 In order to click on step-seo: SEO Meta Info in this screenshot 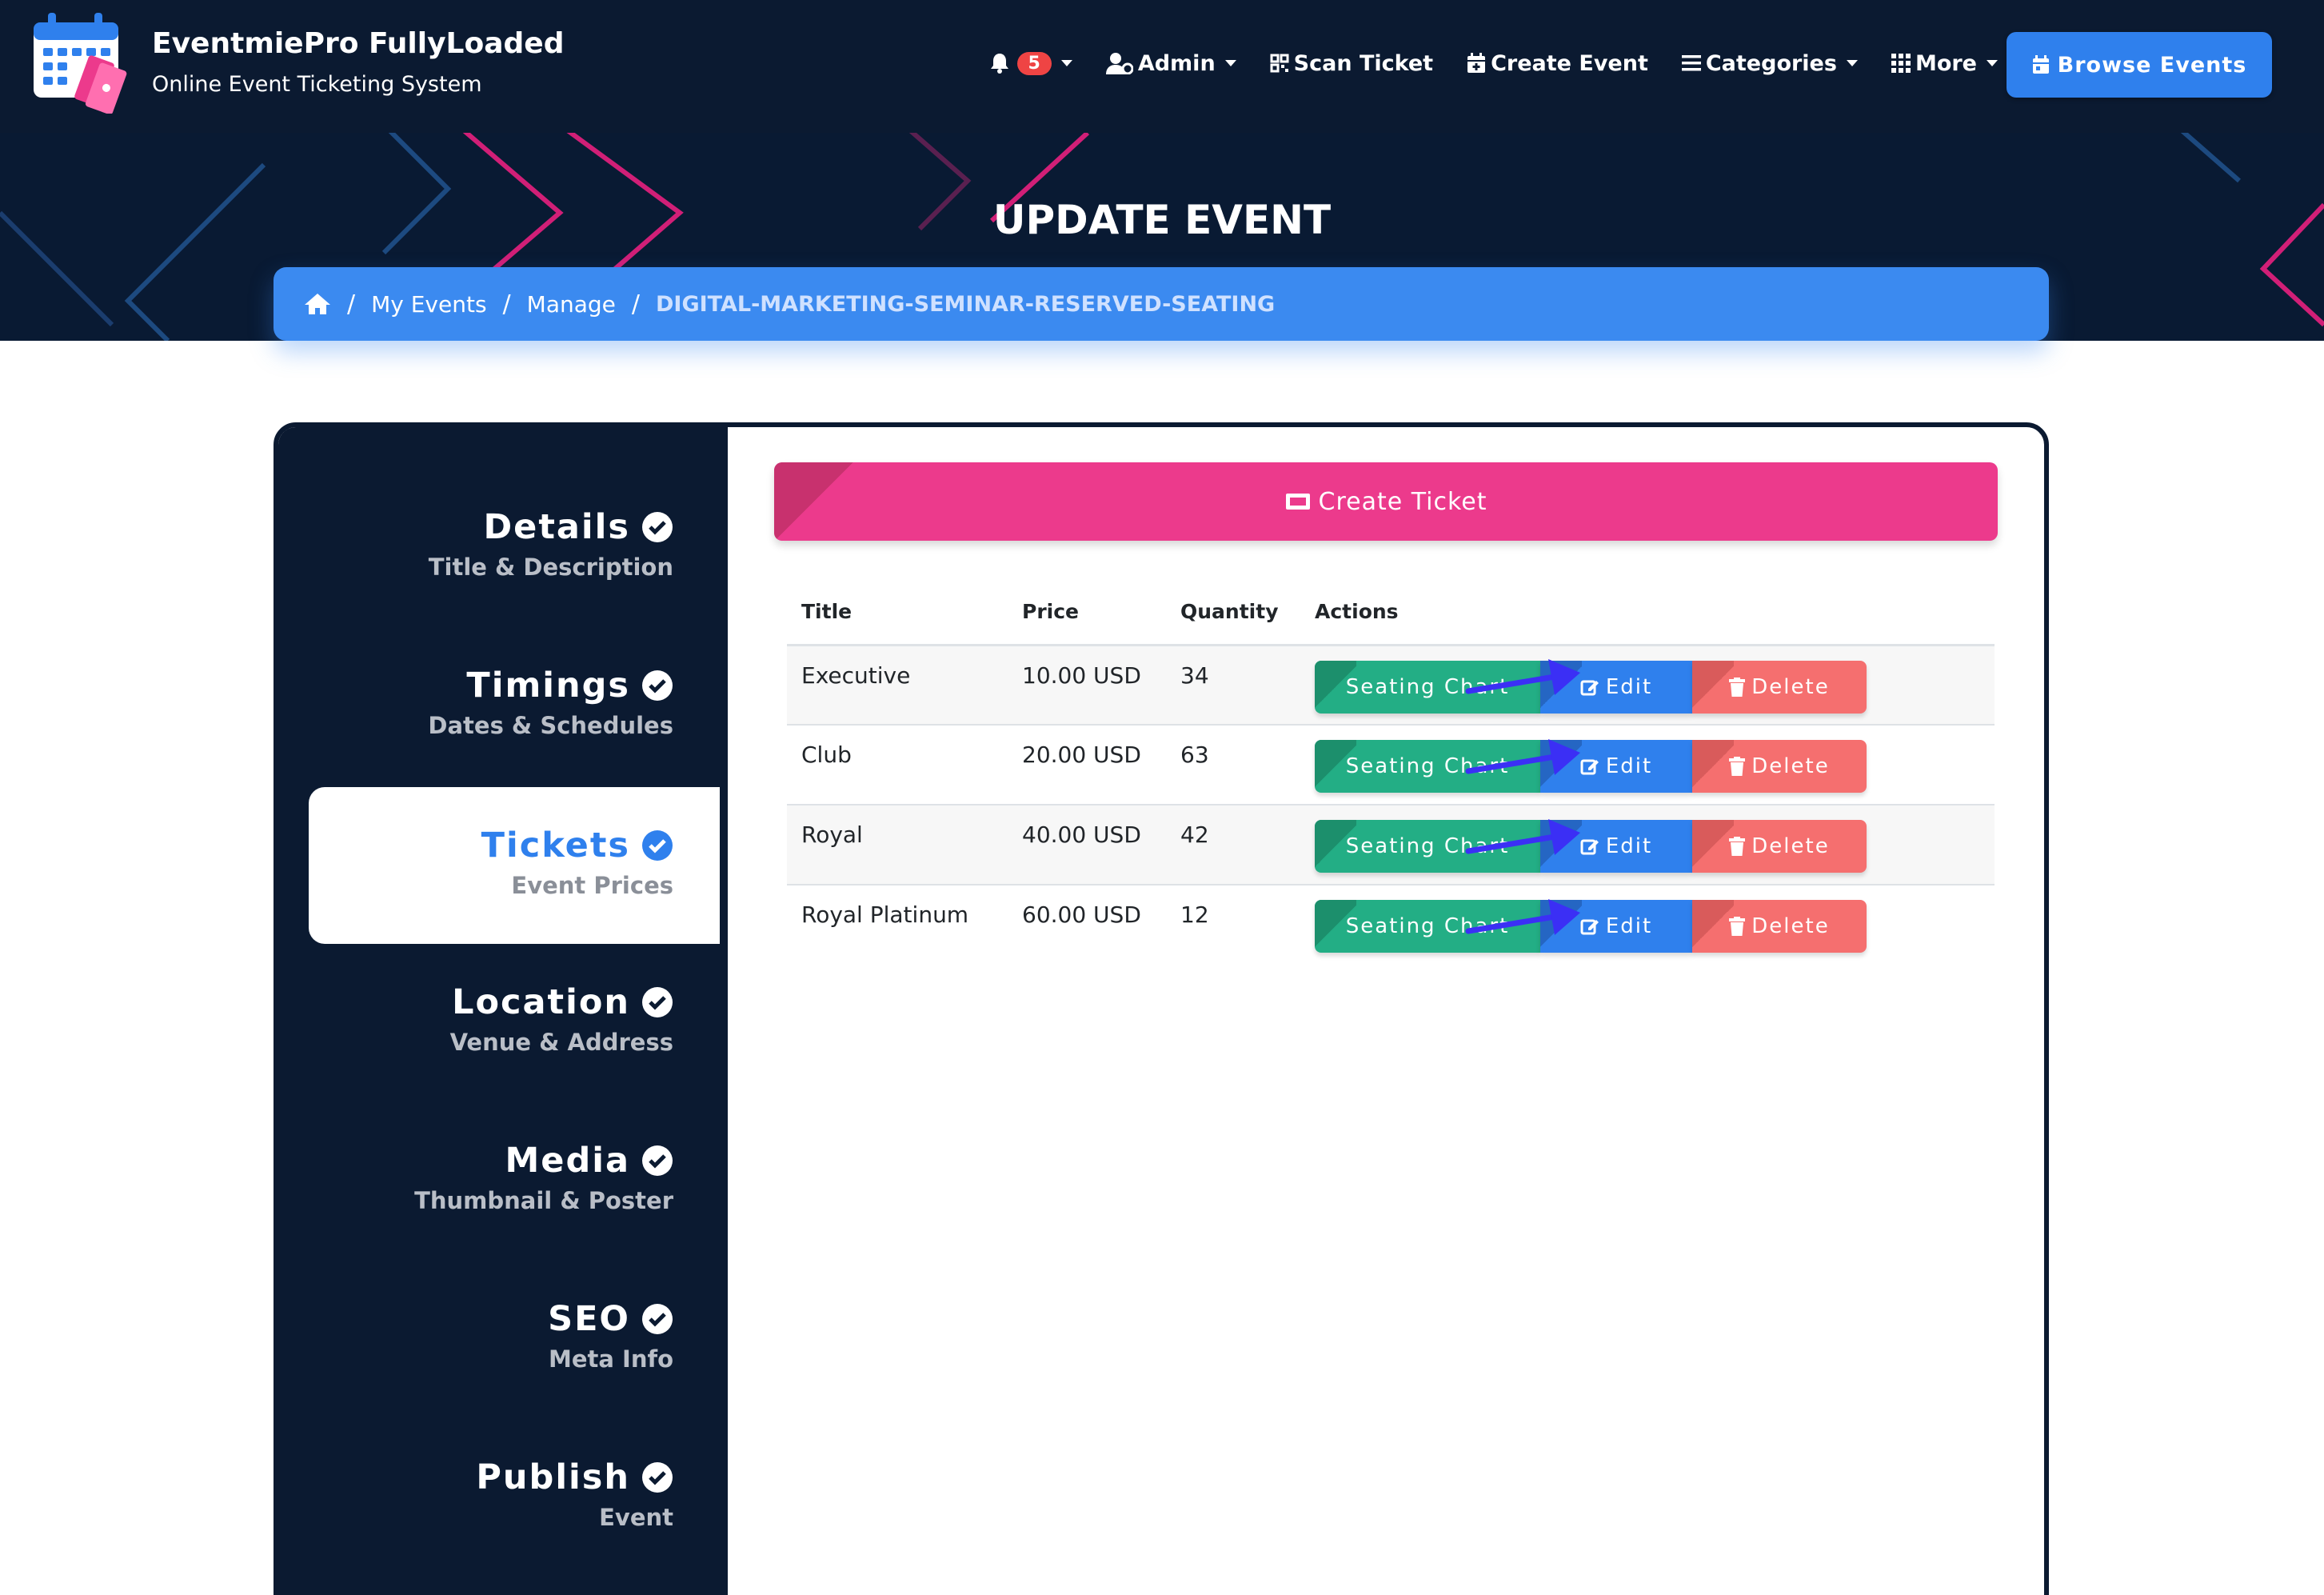, I will do `click(514, 1377)`.